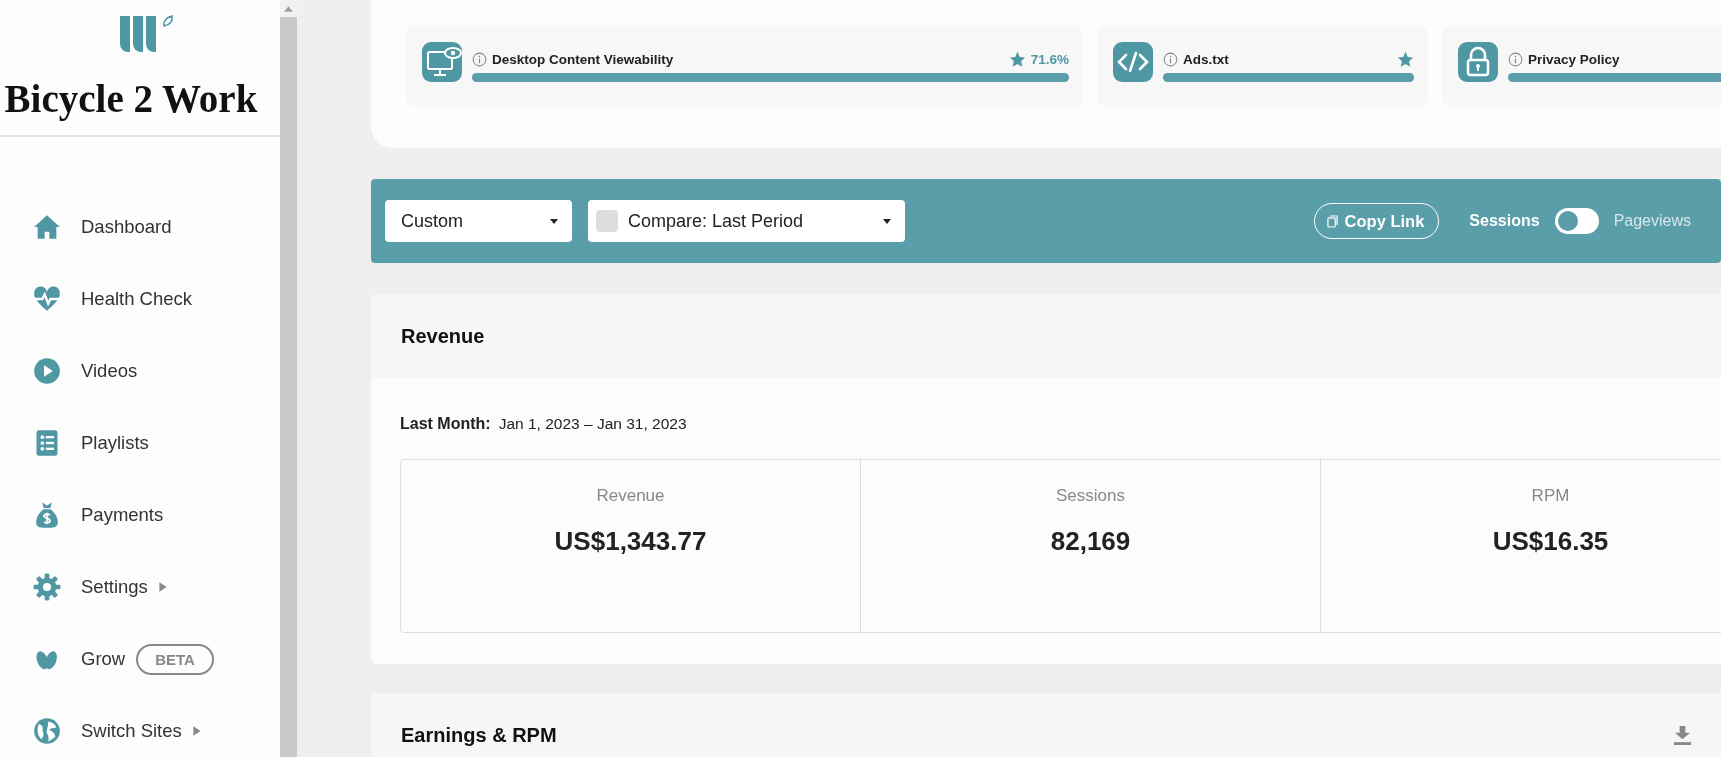 The width and height of the screenshot is (1721, 757). I want to click on copy-icon, so click(1332, 221).